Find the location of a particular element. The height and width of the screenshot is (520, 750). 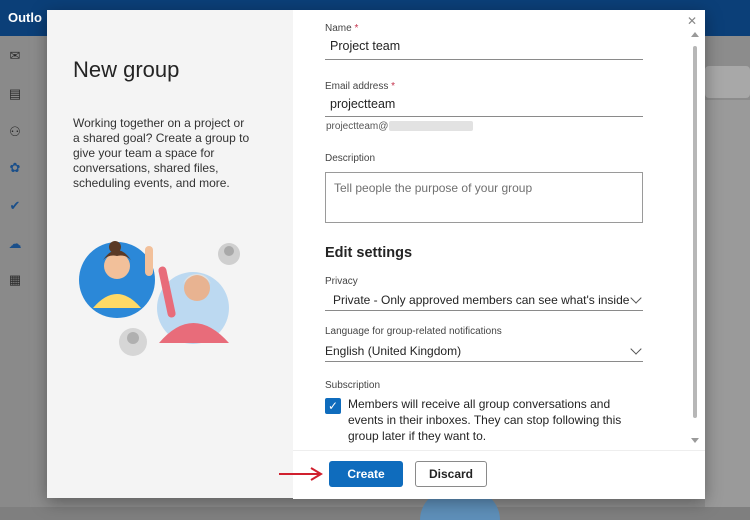

close-icon: ✕ is located at coordinates (692, 21).